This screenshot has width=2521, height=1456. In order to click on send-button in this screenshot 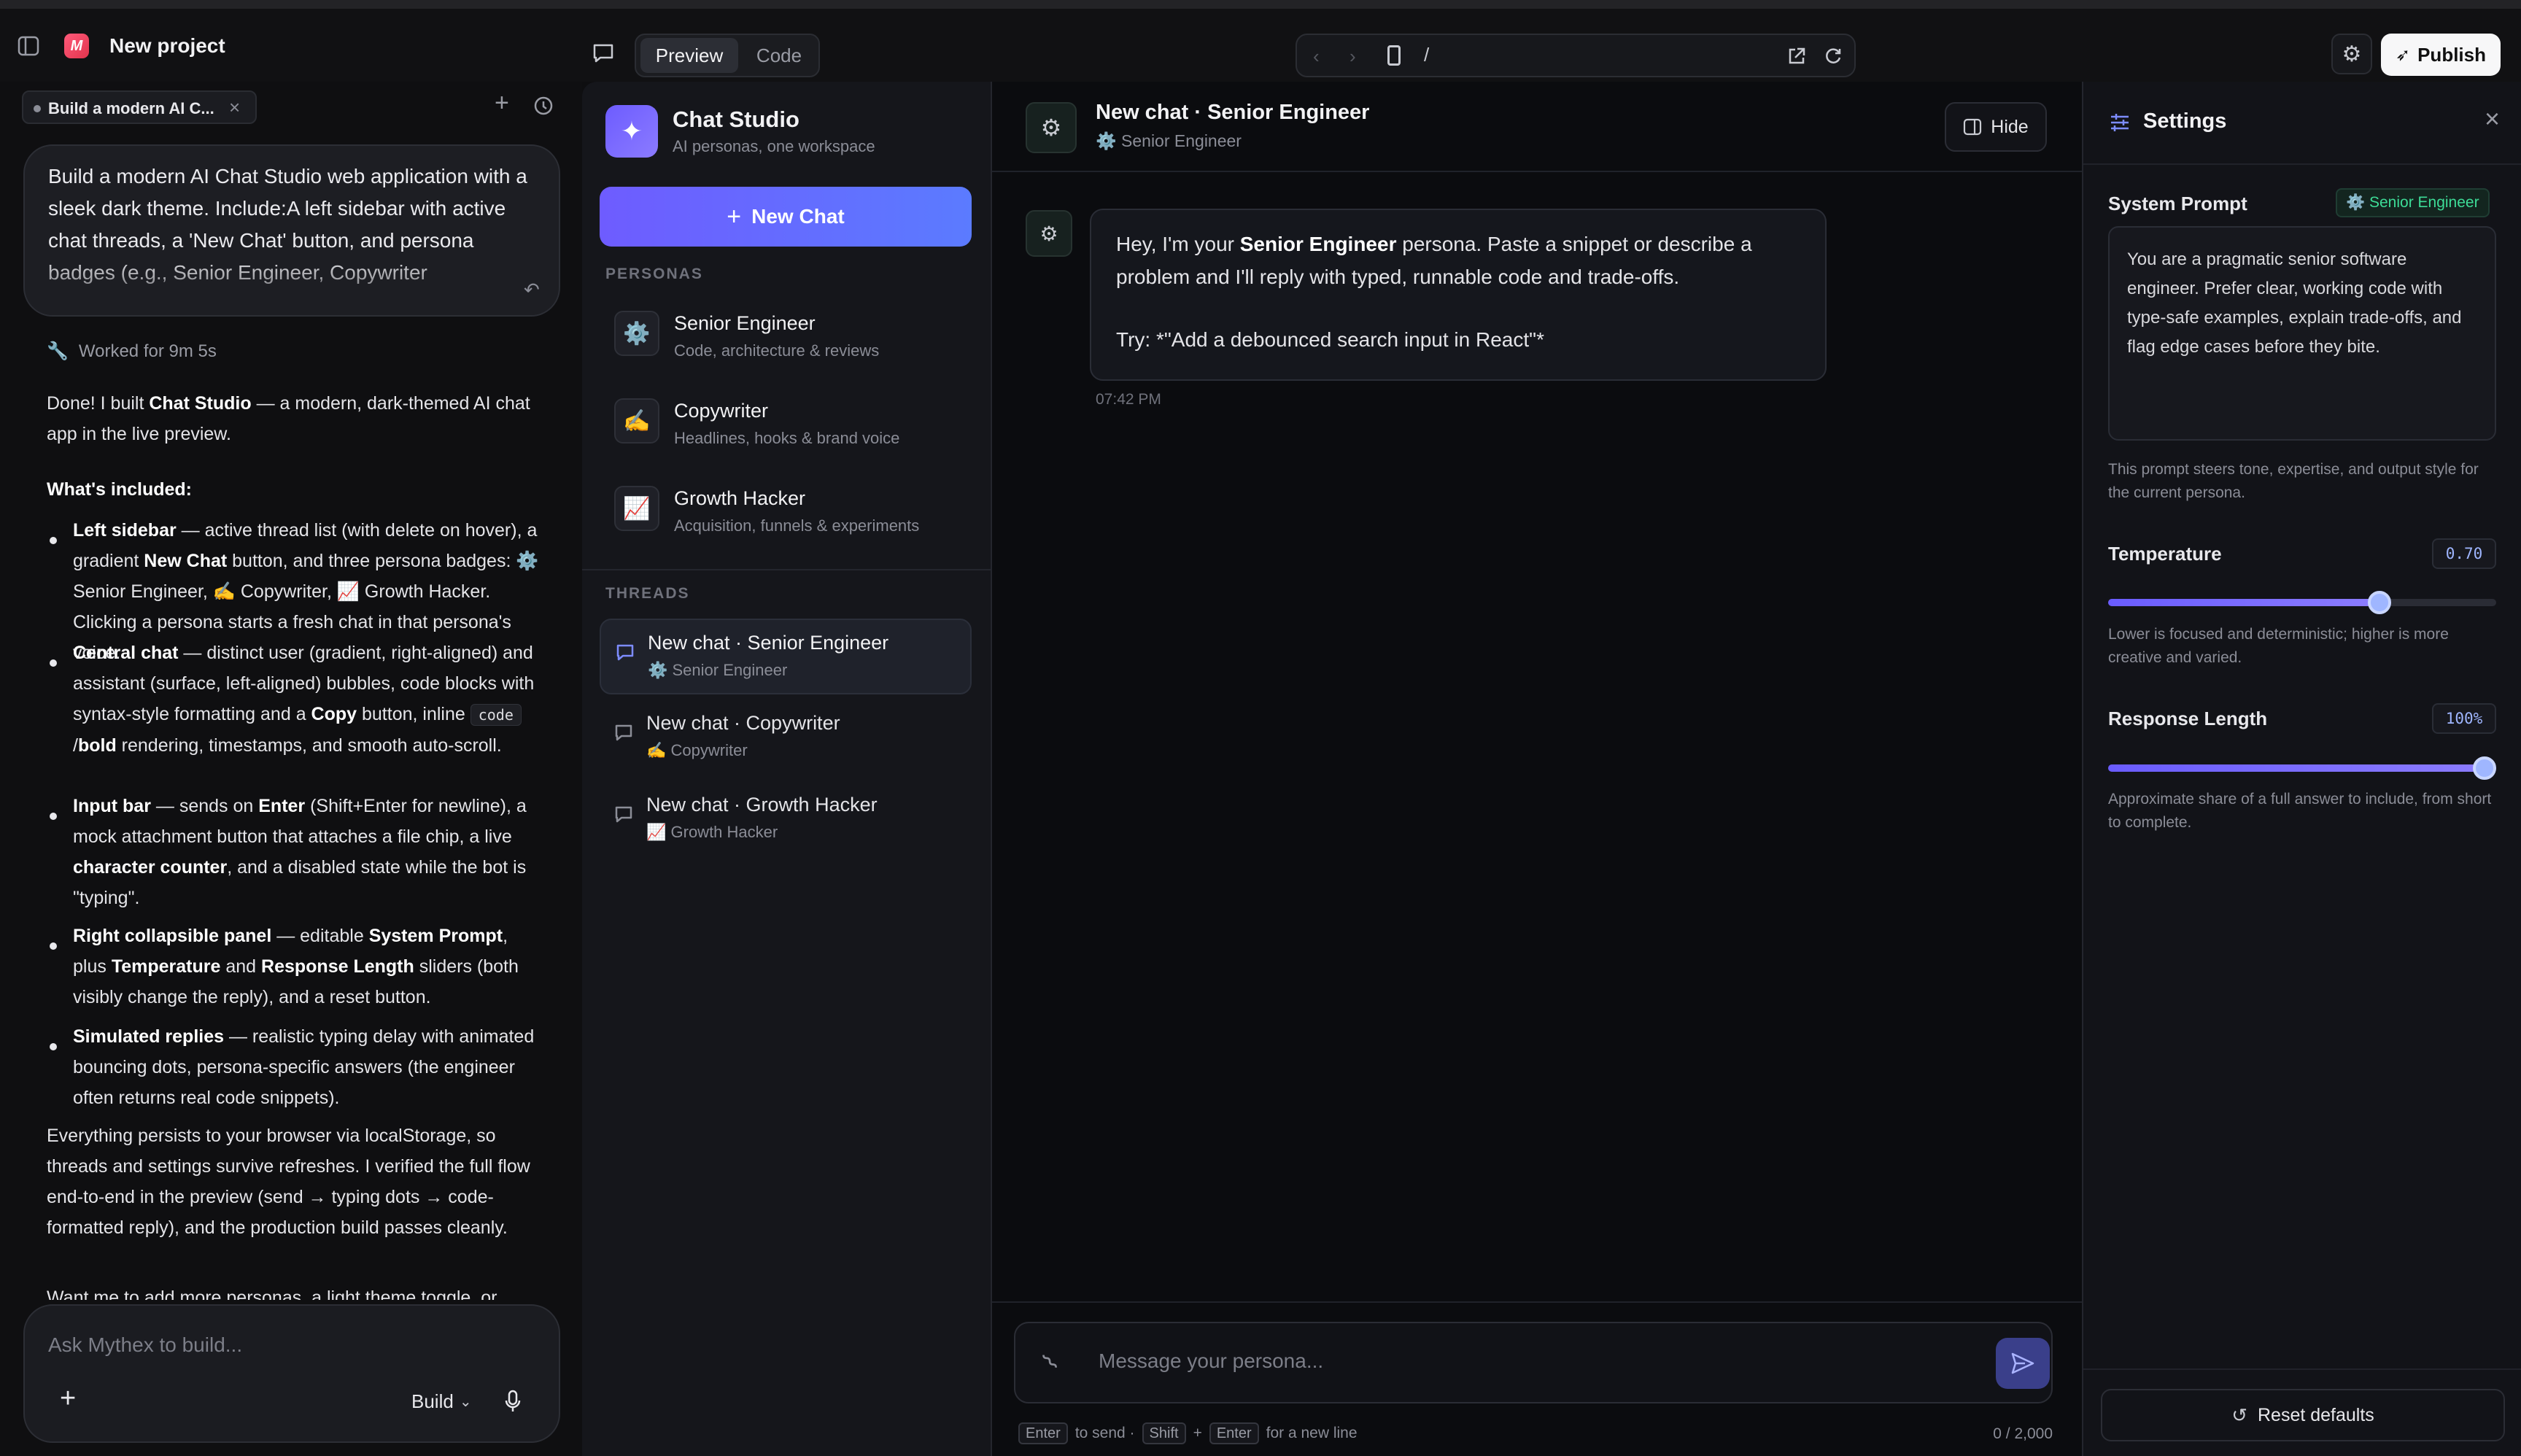, I will do `click(2023, 1363)`.